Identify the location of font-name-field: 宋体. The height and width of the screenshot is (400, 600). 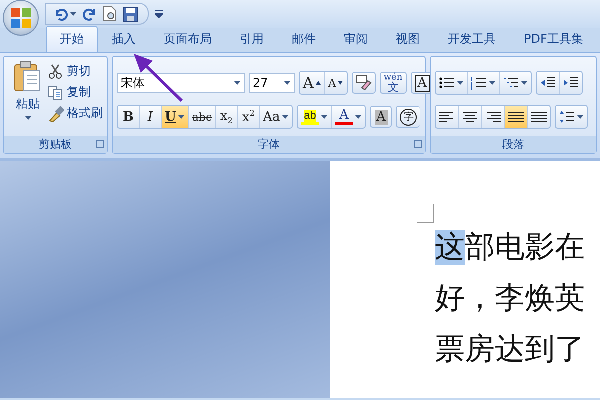
(181, 83).